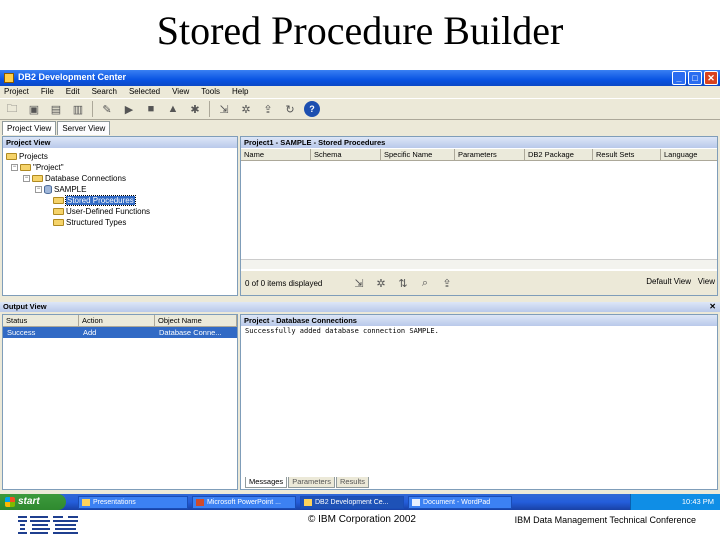 Image resolution: width=720 pixels, height=540 pixels. I want to click on tree-node-structured-types: Structured Types, so click(89, 222).